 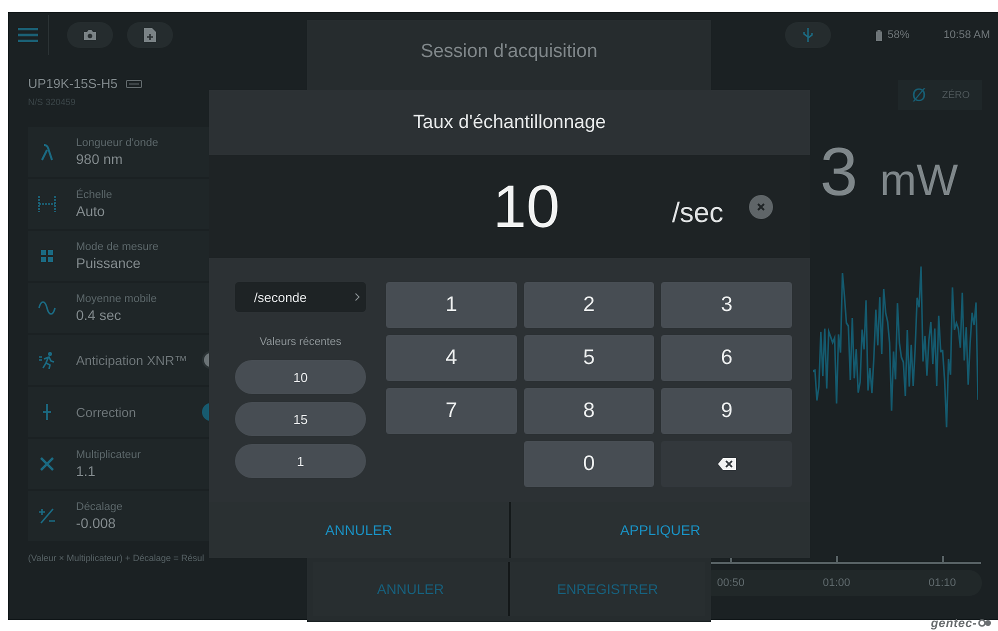 What do you see at coordinates (451, 305) in the screenshot?
I see `number-key: 1` at bounding box center [451, 305].